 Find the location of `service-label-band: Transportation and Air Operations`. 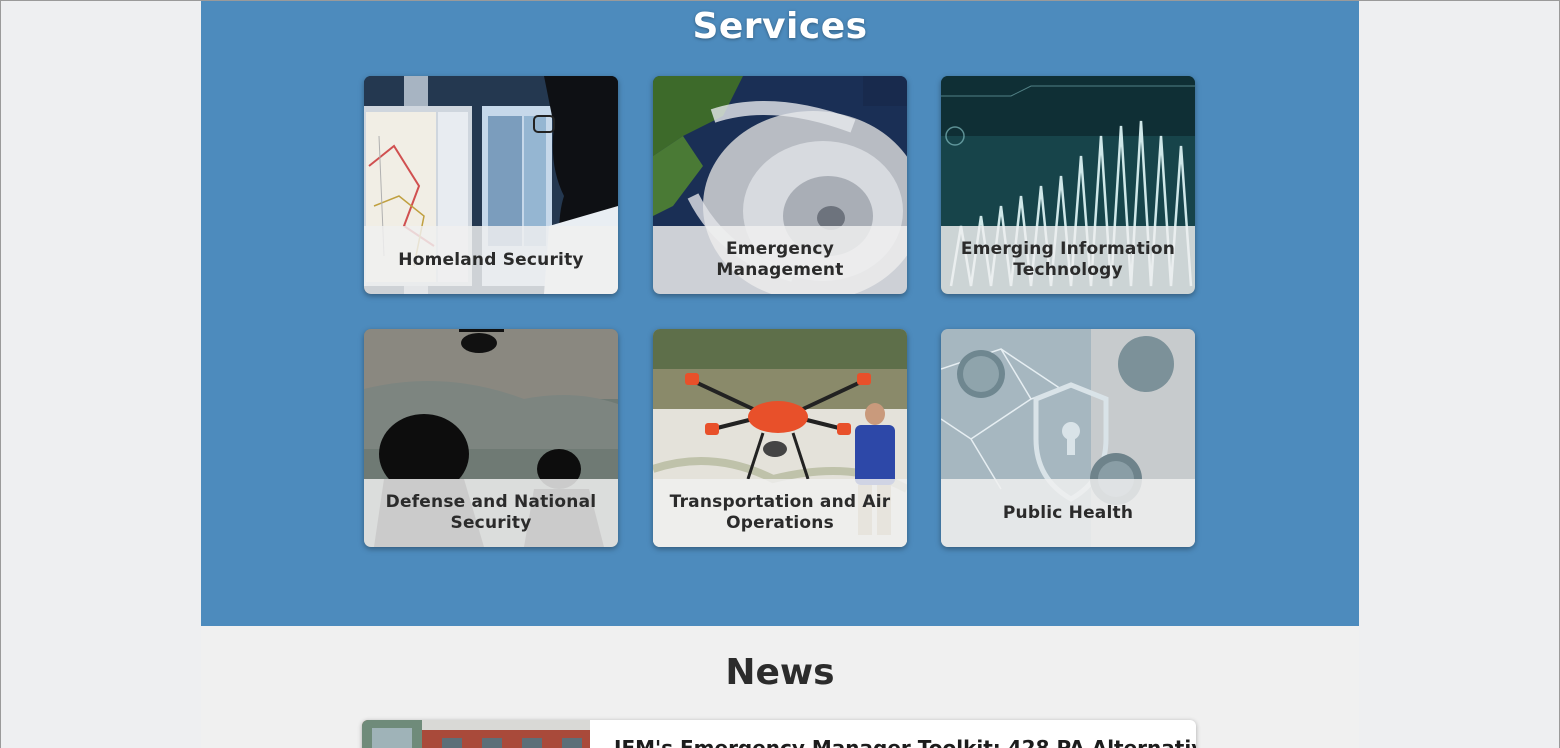

service-label-band: Transportation and Air Operations is located at coordinates (780, 513).